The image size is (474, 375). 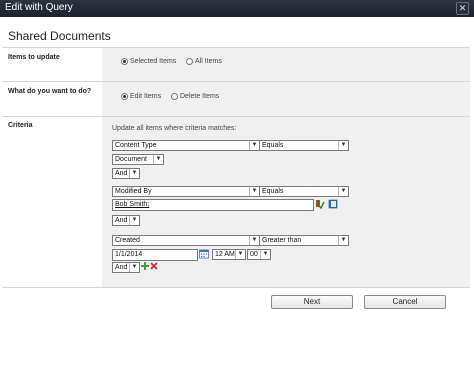 I want to click on criteria-joiner-select-1: And ▼, so click(x=126, y=173).